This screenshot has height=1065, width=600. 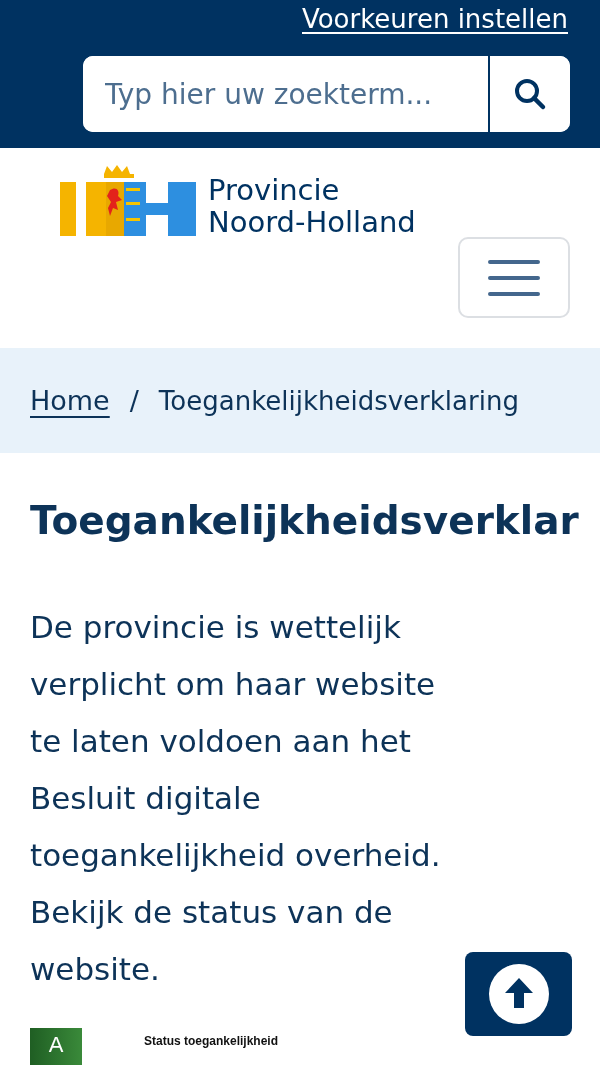 I want to click on back-to-top-button, so click(x=518, y=994).